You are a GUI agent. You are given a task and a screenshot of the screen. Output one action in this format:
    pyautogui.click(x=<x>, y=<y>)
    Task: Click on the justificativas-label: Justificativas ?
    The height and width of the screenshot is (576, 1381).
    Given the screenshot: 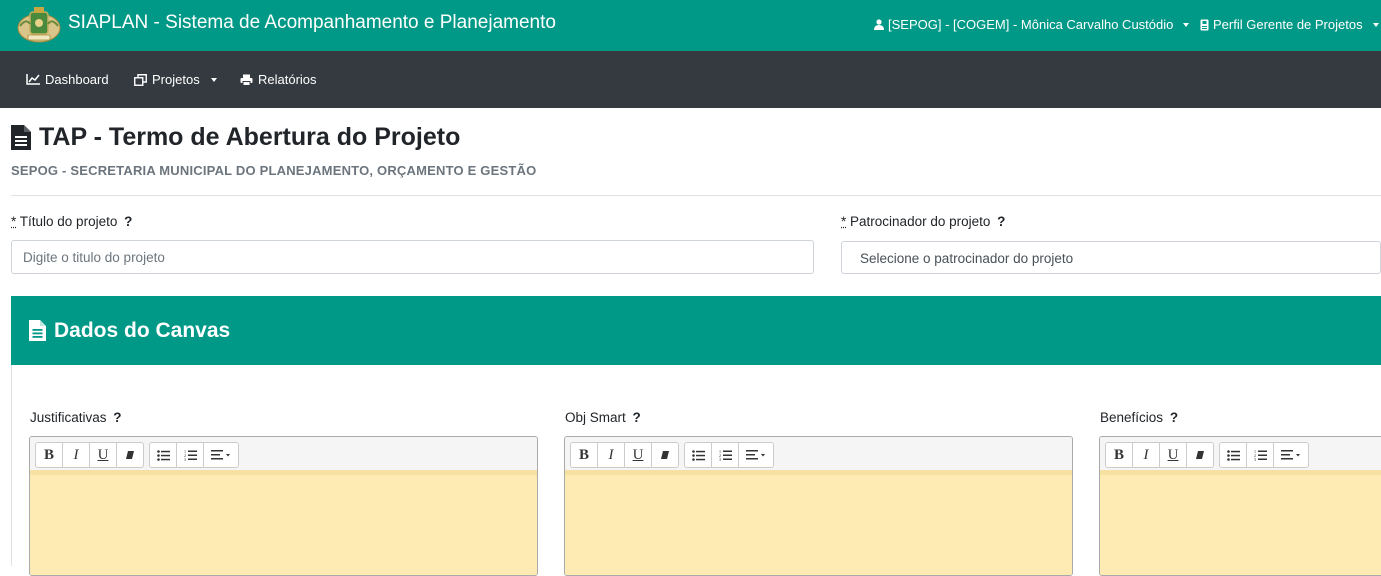 What is the action you would take?
    pyautogui.click(x=76, y=417)
    